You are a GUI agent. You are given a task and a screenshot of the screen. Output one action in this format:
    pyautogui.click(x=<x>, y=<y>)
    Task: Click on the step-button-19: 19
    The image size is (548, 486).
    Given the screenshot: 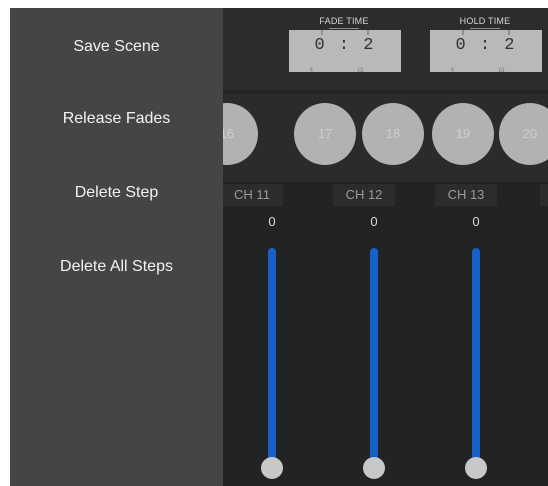 What is the action you would take?
    pyautogui.click(x=463, y=134)
    